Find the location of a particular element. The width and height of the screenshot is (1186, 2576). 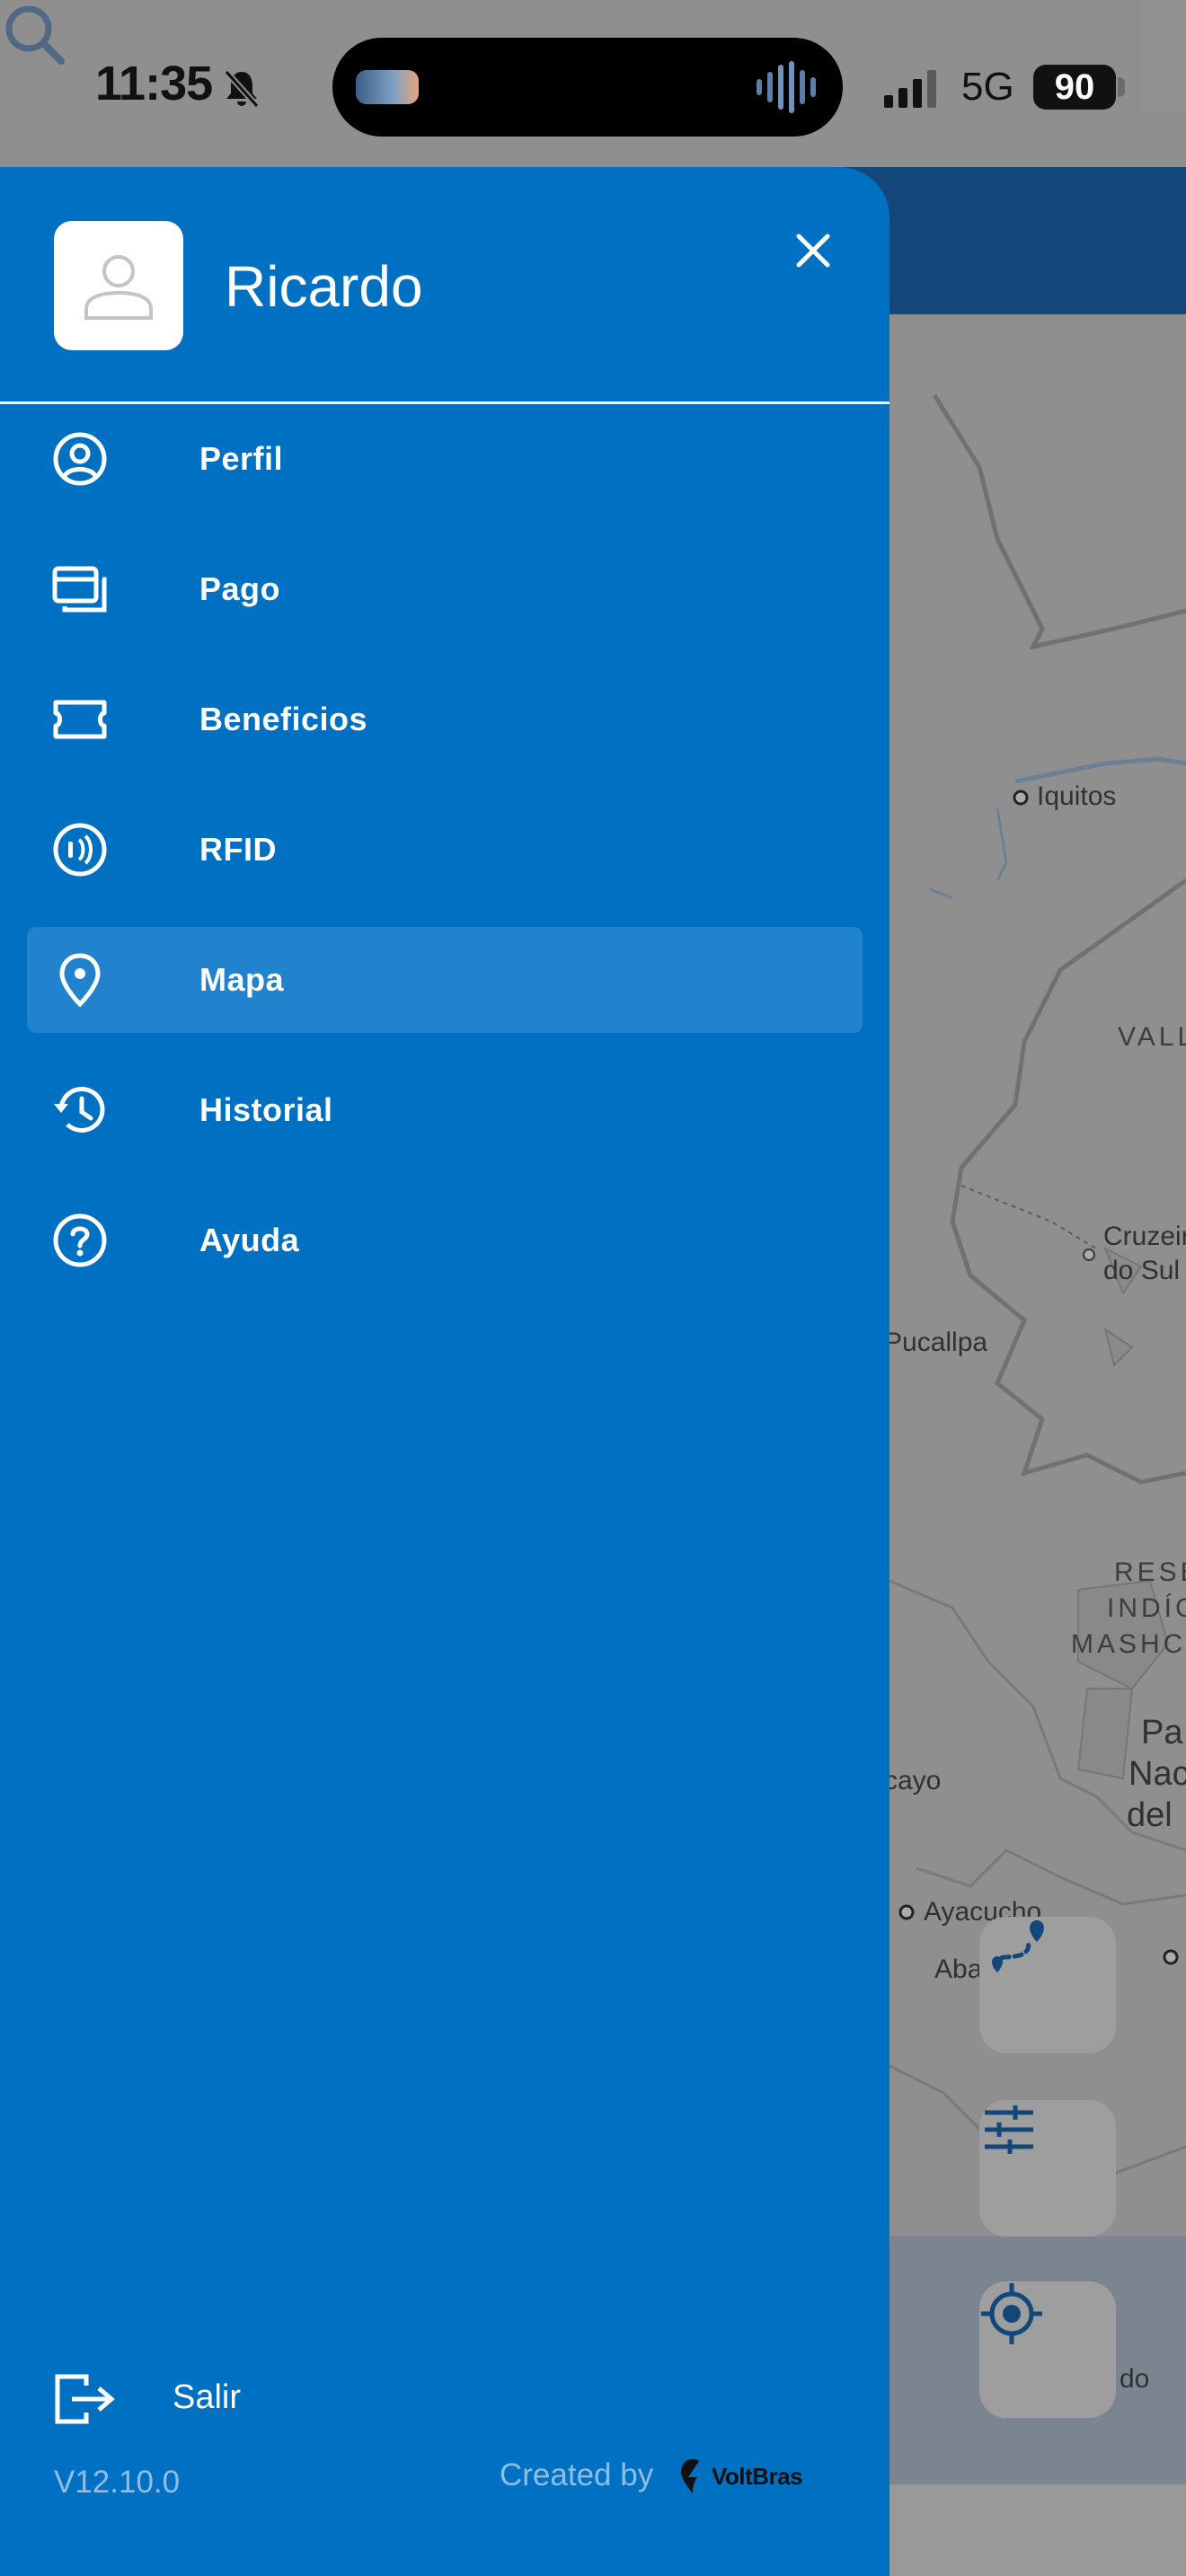

history-icon is located at coordinates (79, 1109).